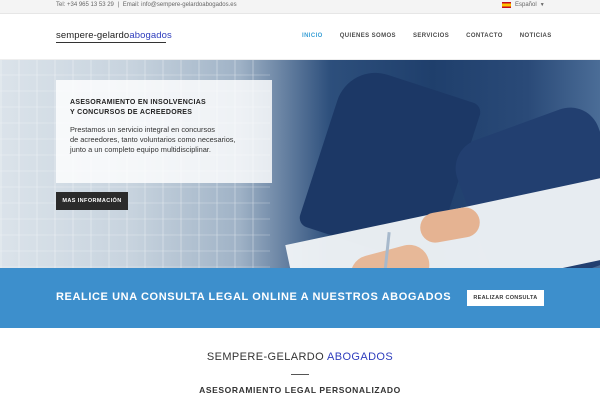 Image resolution: width=600 pixels, height=400 pixels. I want to click on email-link: Email: info@sempere-gelardoabogados.es, so click(180, 5).